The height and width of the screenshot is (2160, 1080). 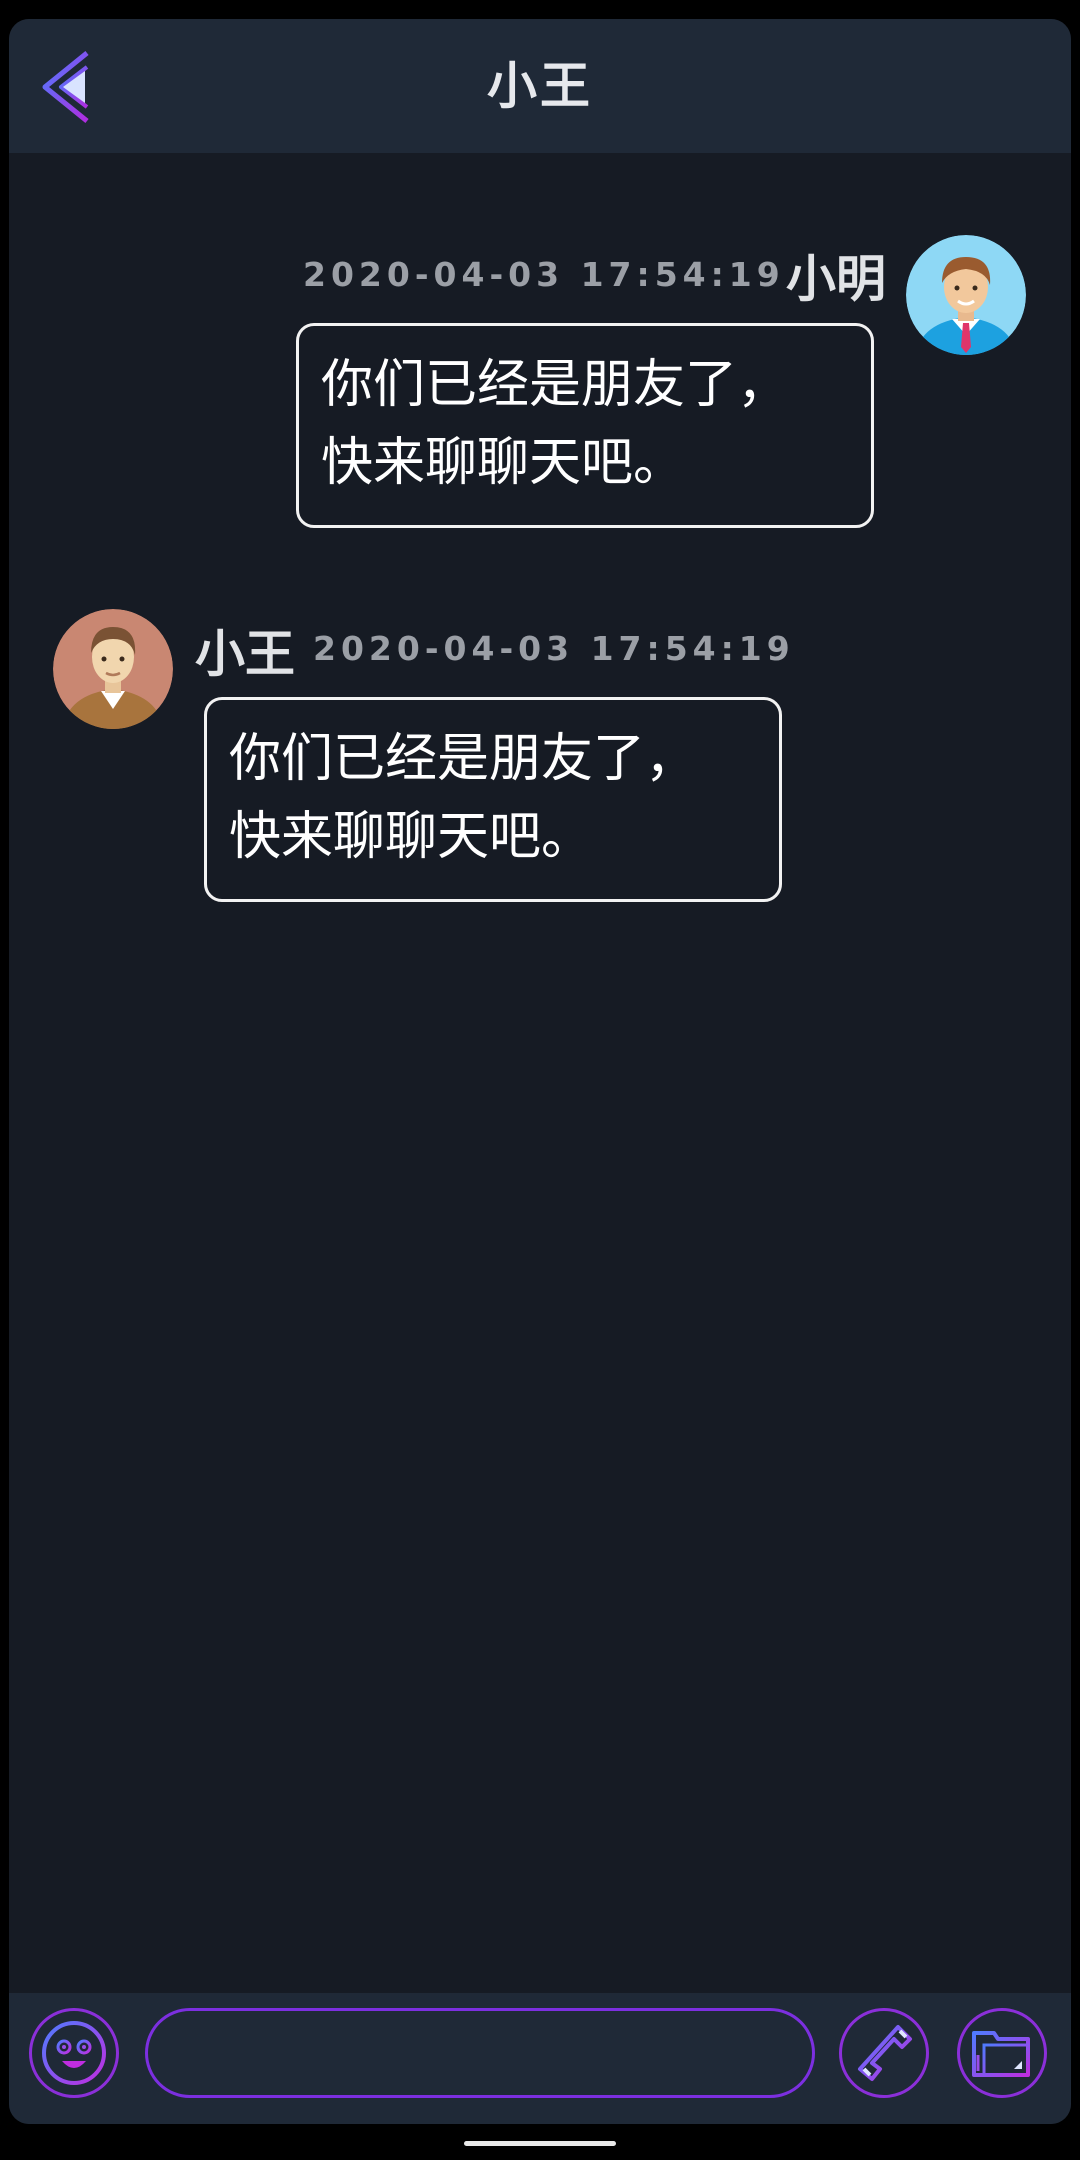 I want to click on message-sender-name: 小明, so click(x=836, y=279).